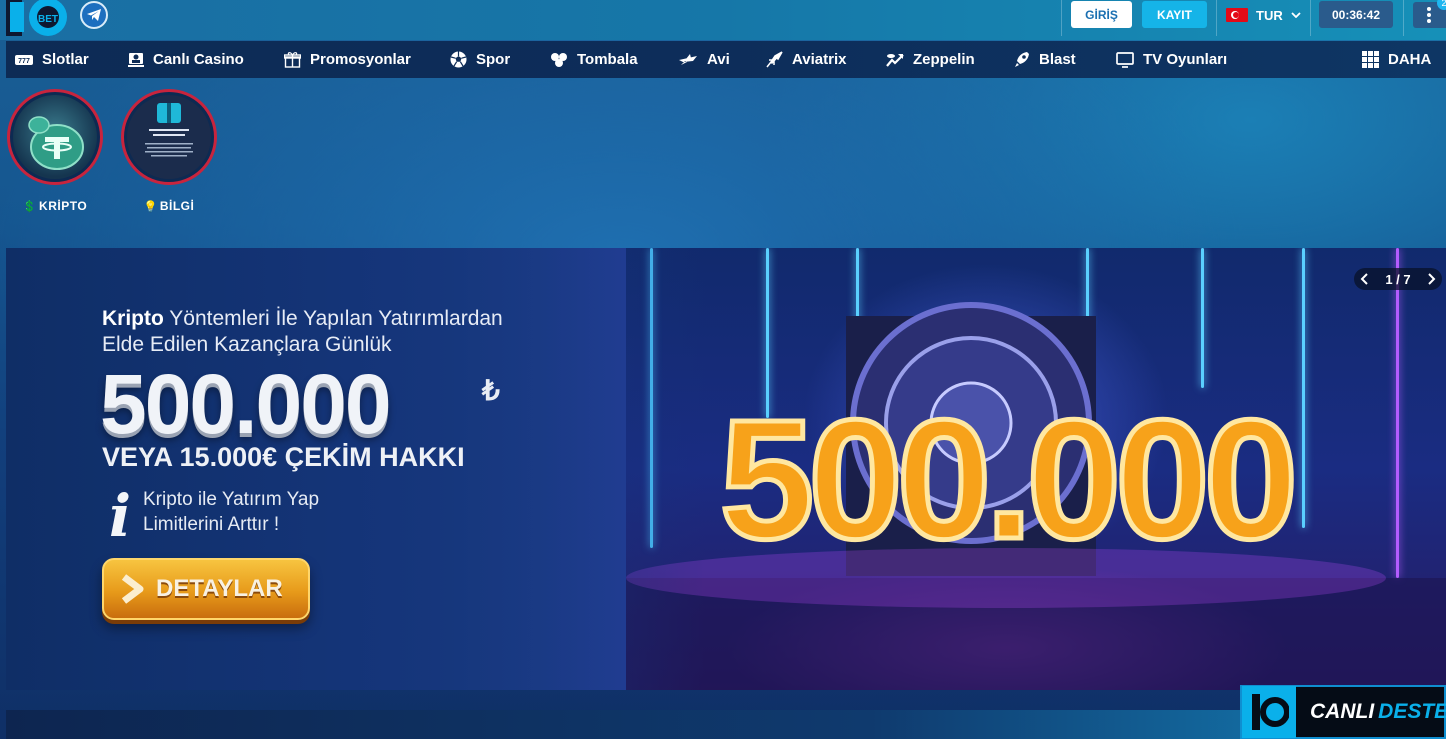 This screenshot has height=739, width=1446. What do you see at coordinates (895, 60) in the screenshot?
I see `zeppelin-icon` at bounding box center [895, 60].